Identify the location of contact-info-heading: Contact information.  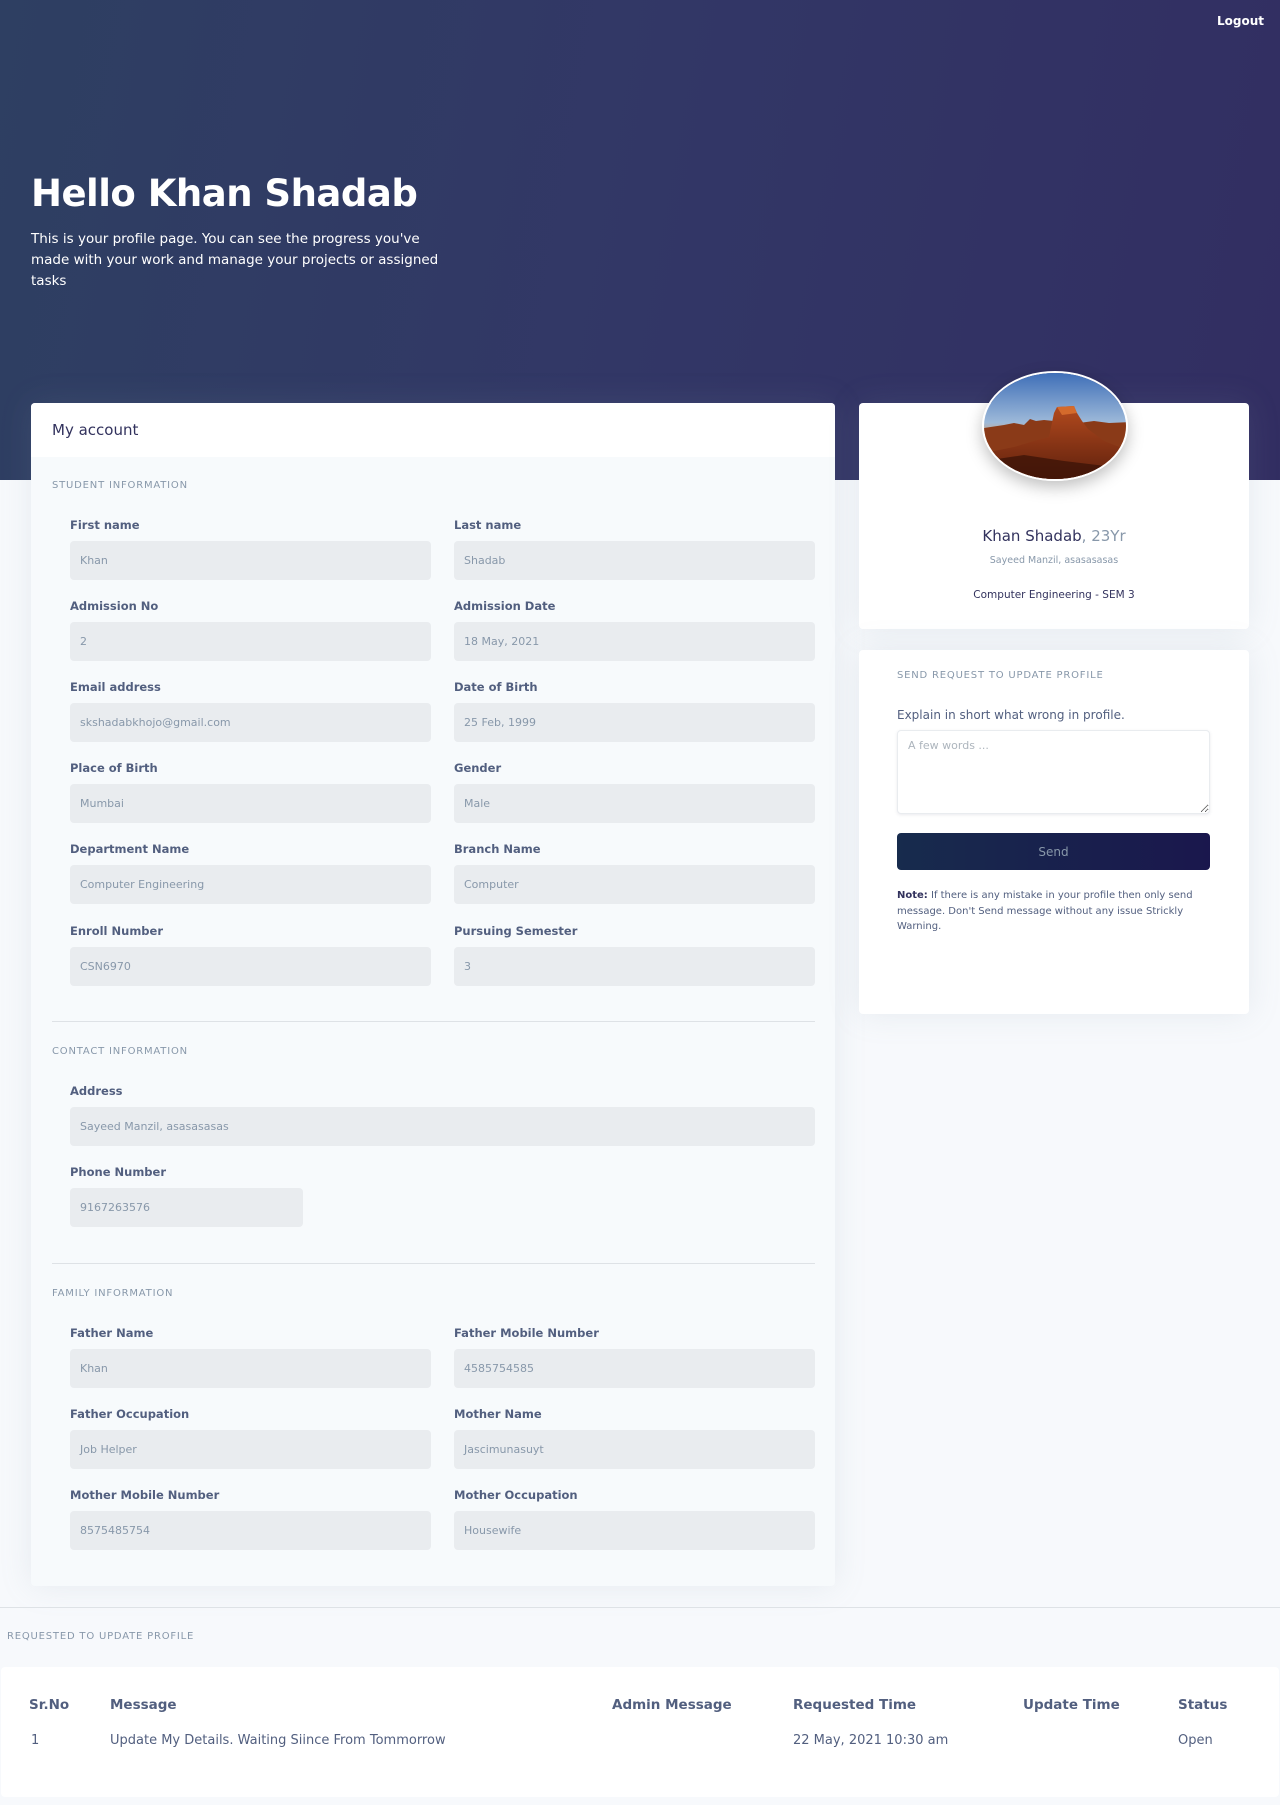
(120, 1051).